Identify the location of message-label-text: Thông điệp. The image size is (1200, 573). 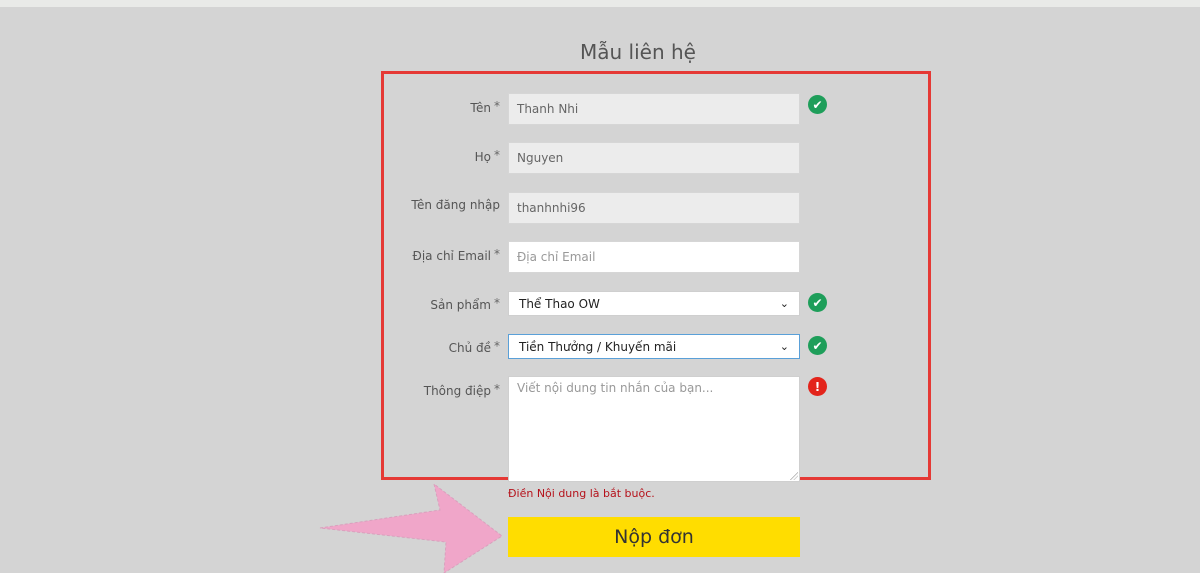
(457, 391).